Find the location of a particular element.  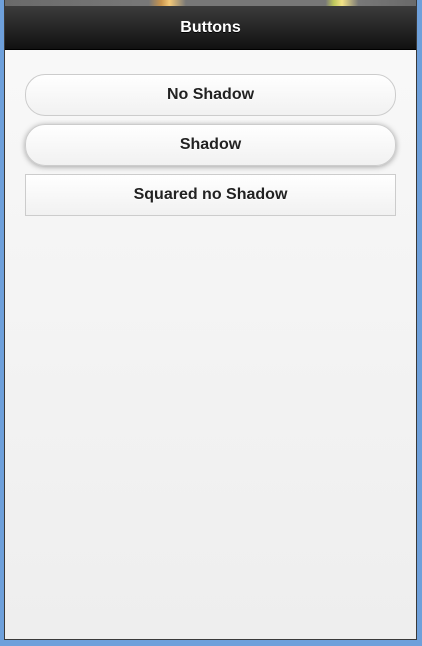

header-toolbar: Buttons is located at coordinates (210, 28).